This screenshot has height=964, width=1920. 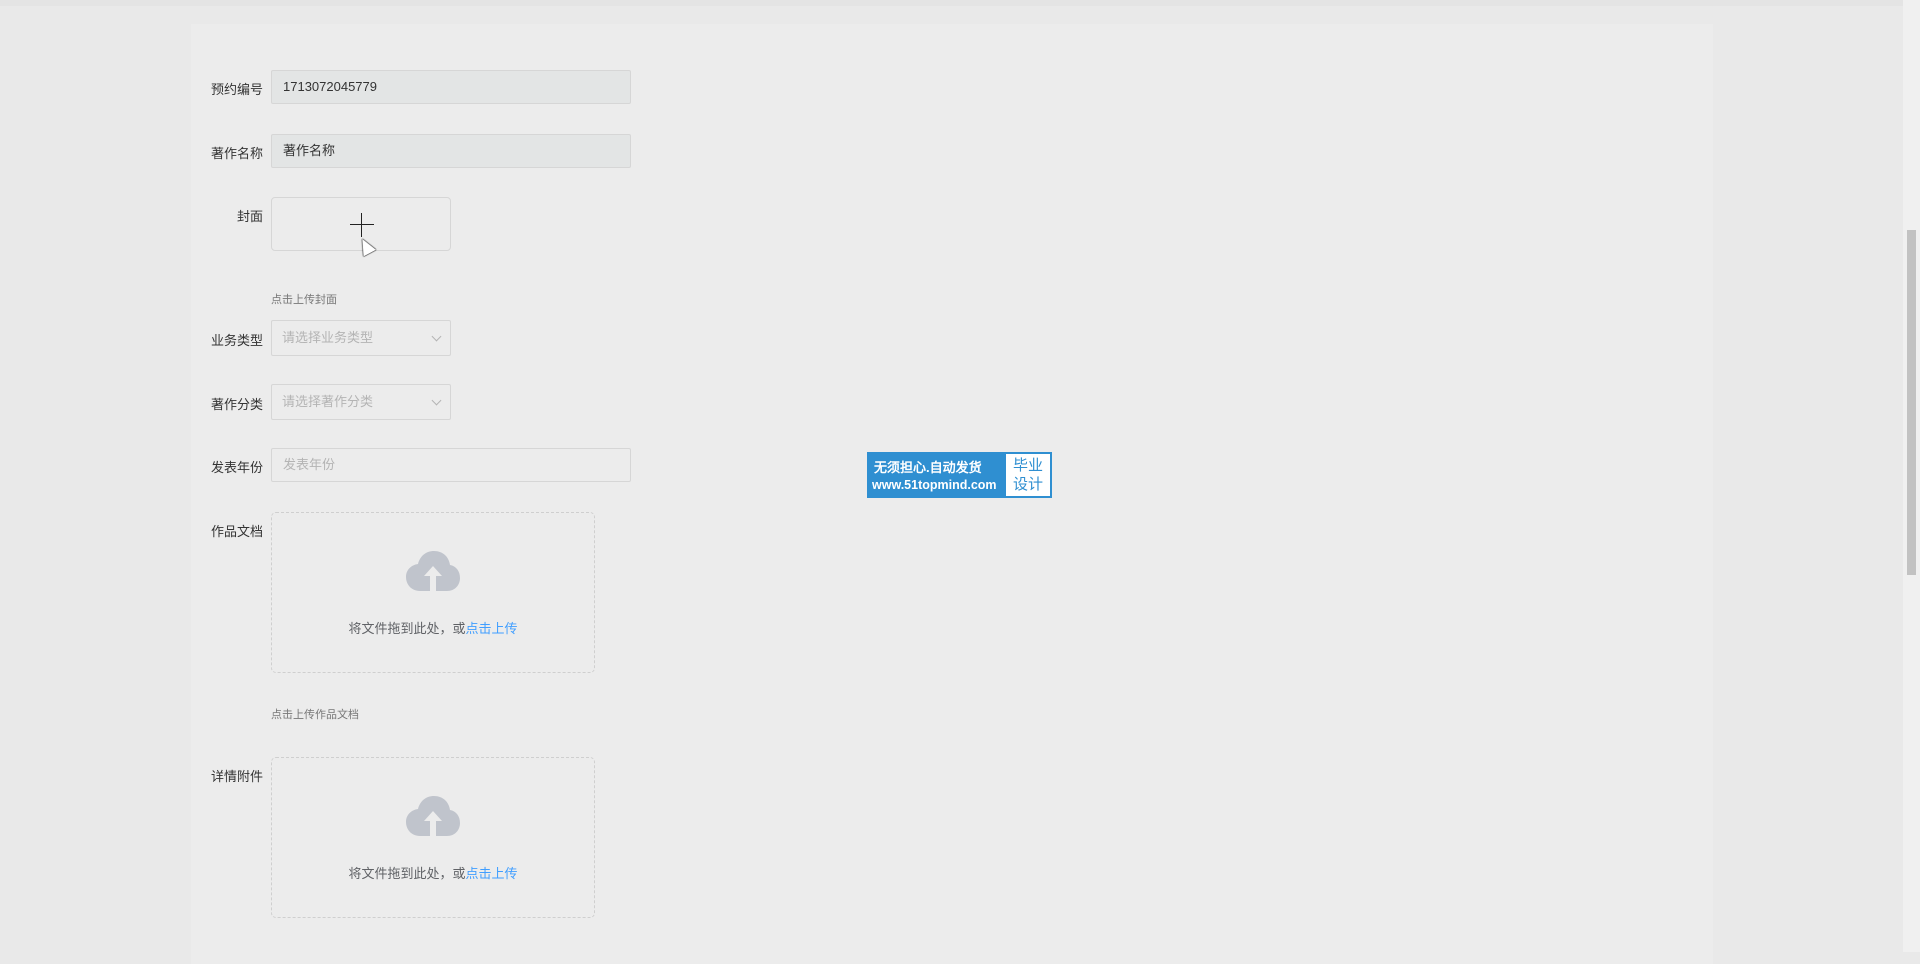 I want to click on watermark-badge: 无须担心.自动发货 www.51topmind.com 毕业 设计, so click(x=959, y=475).